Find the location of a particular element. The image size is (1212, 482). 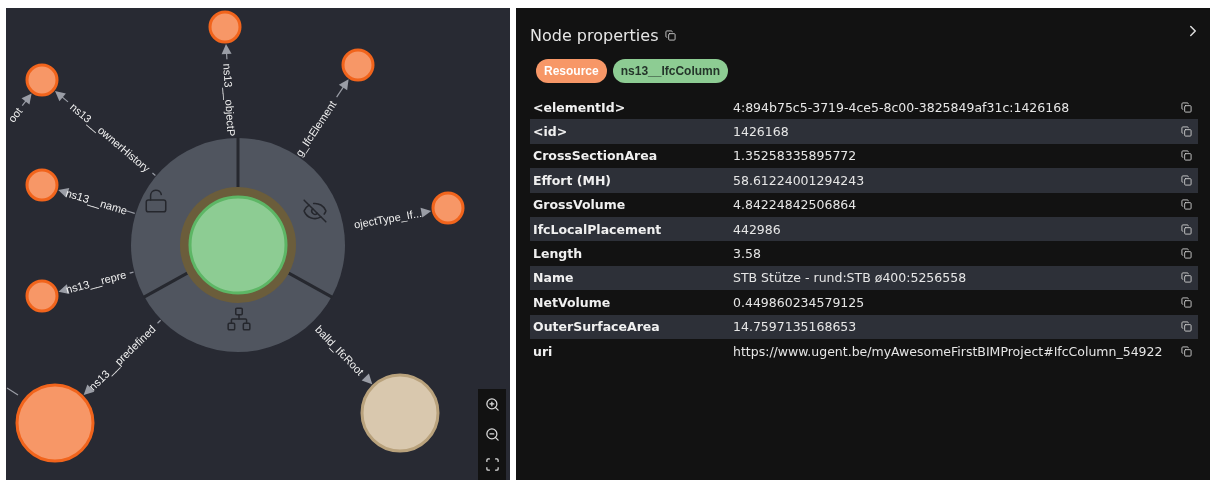

panel-title: Node properties is located at coordinates (594, 35).